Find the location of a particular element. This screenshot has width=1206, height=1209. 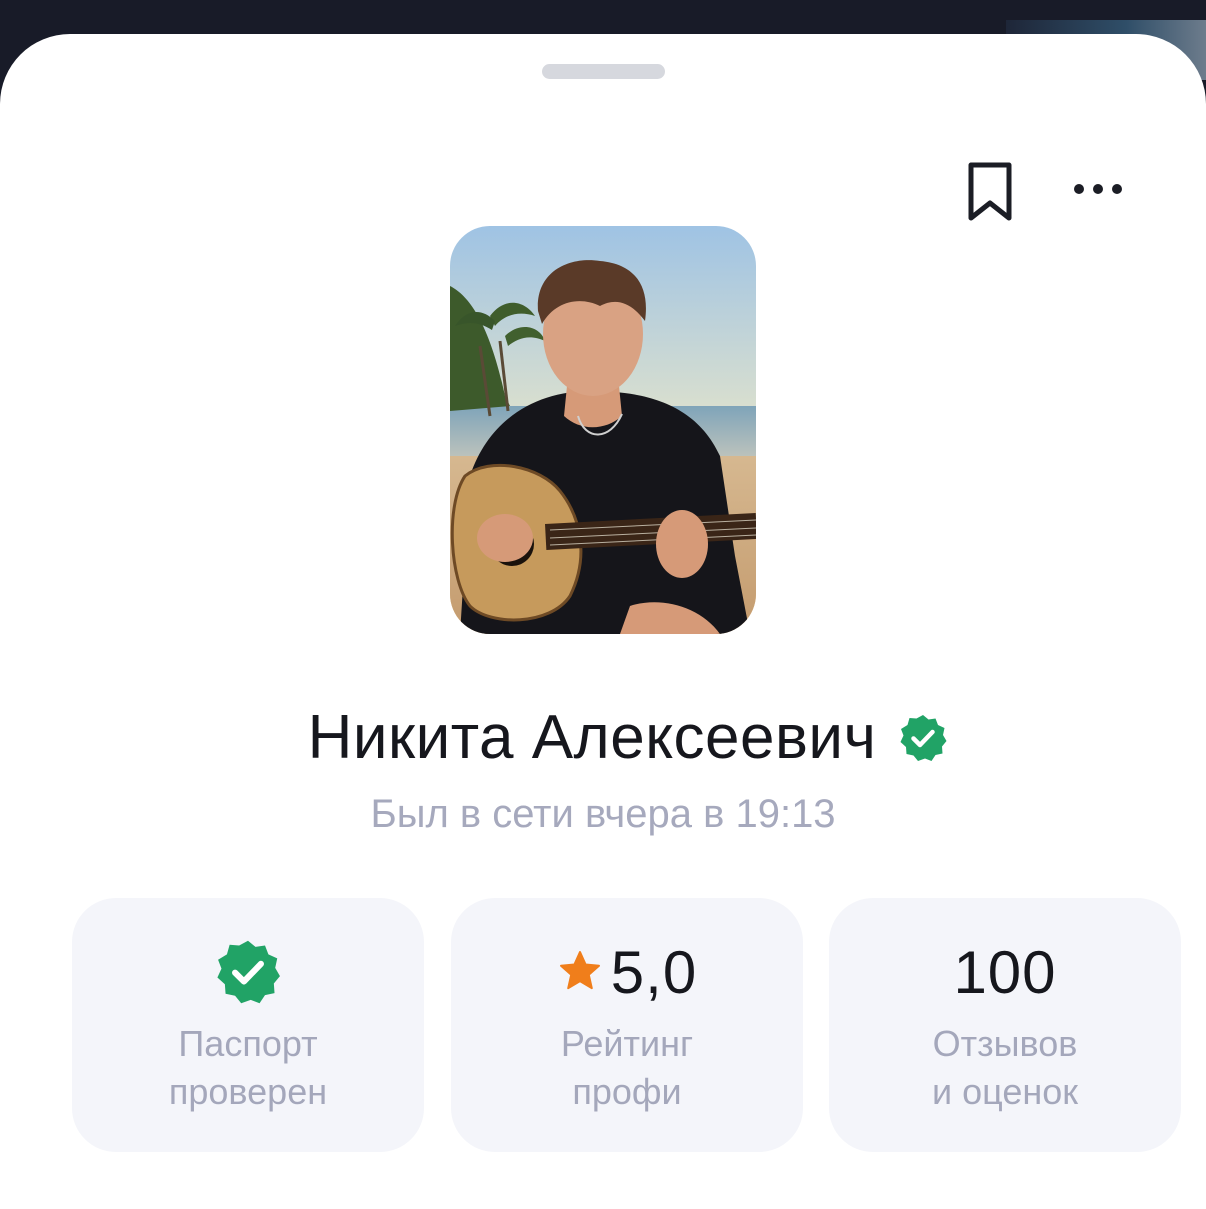

stat-card-header: 100 is located at coordinates (1004, 972).